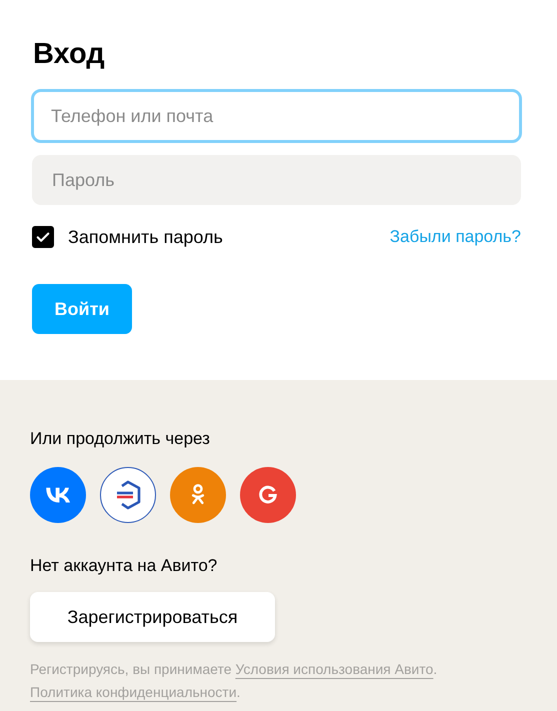  Describe the element at coordinates (276, 116) in the screenshot. I see `login-field: Телефон или почта` at that location.